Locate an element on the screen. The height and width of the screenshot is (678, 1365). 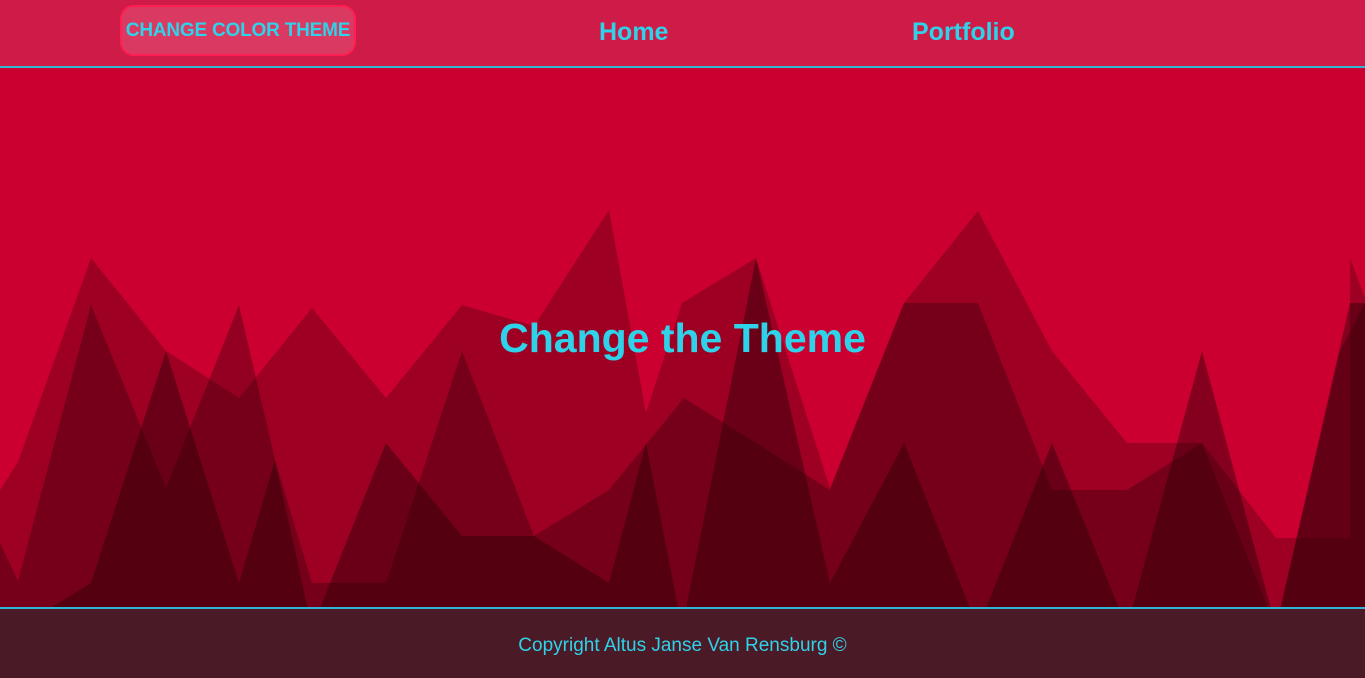
change-color-theme-button: CHANGE COLOR THEME is located at coordinates (238, 30).